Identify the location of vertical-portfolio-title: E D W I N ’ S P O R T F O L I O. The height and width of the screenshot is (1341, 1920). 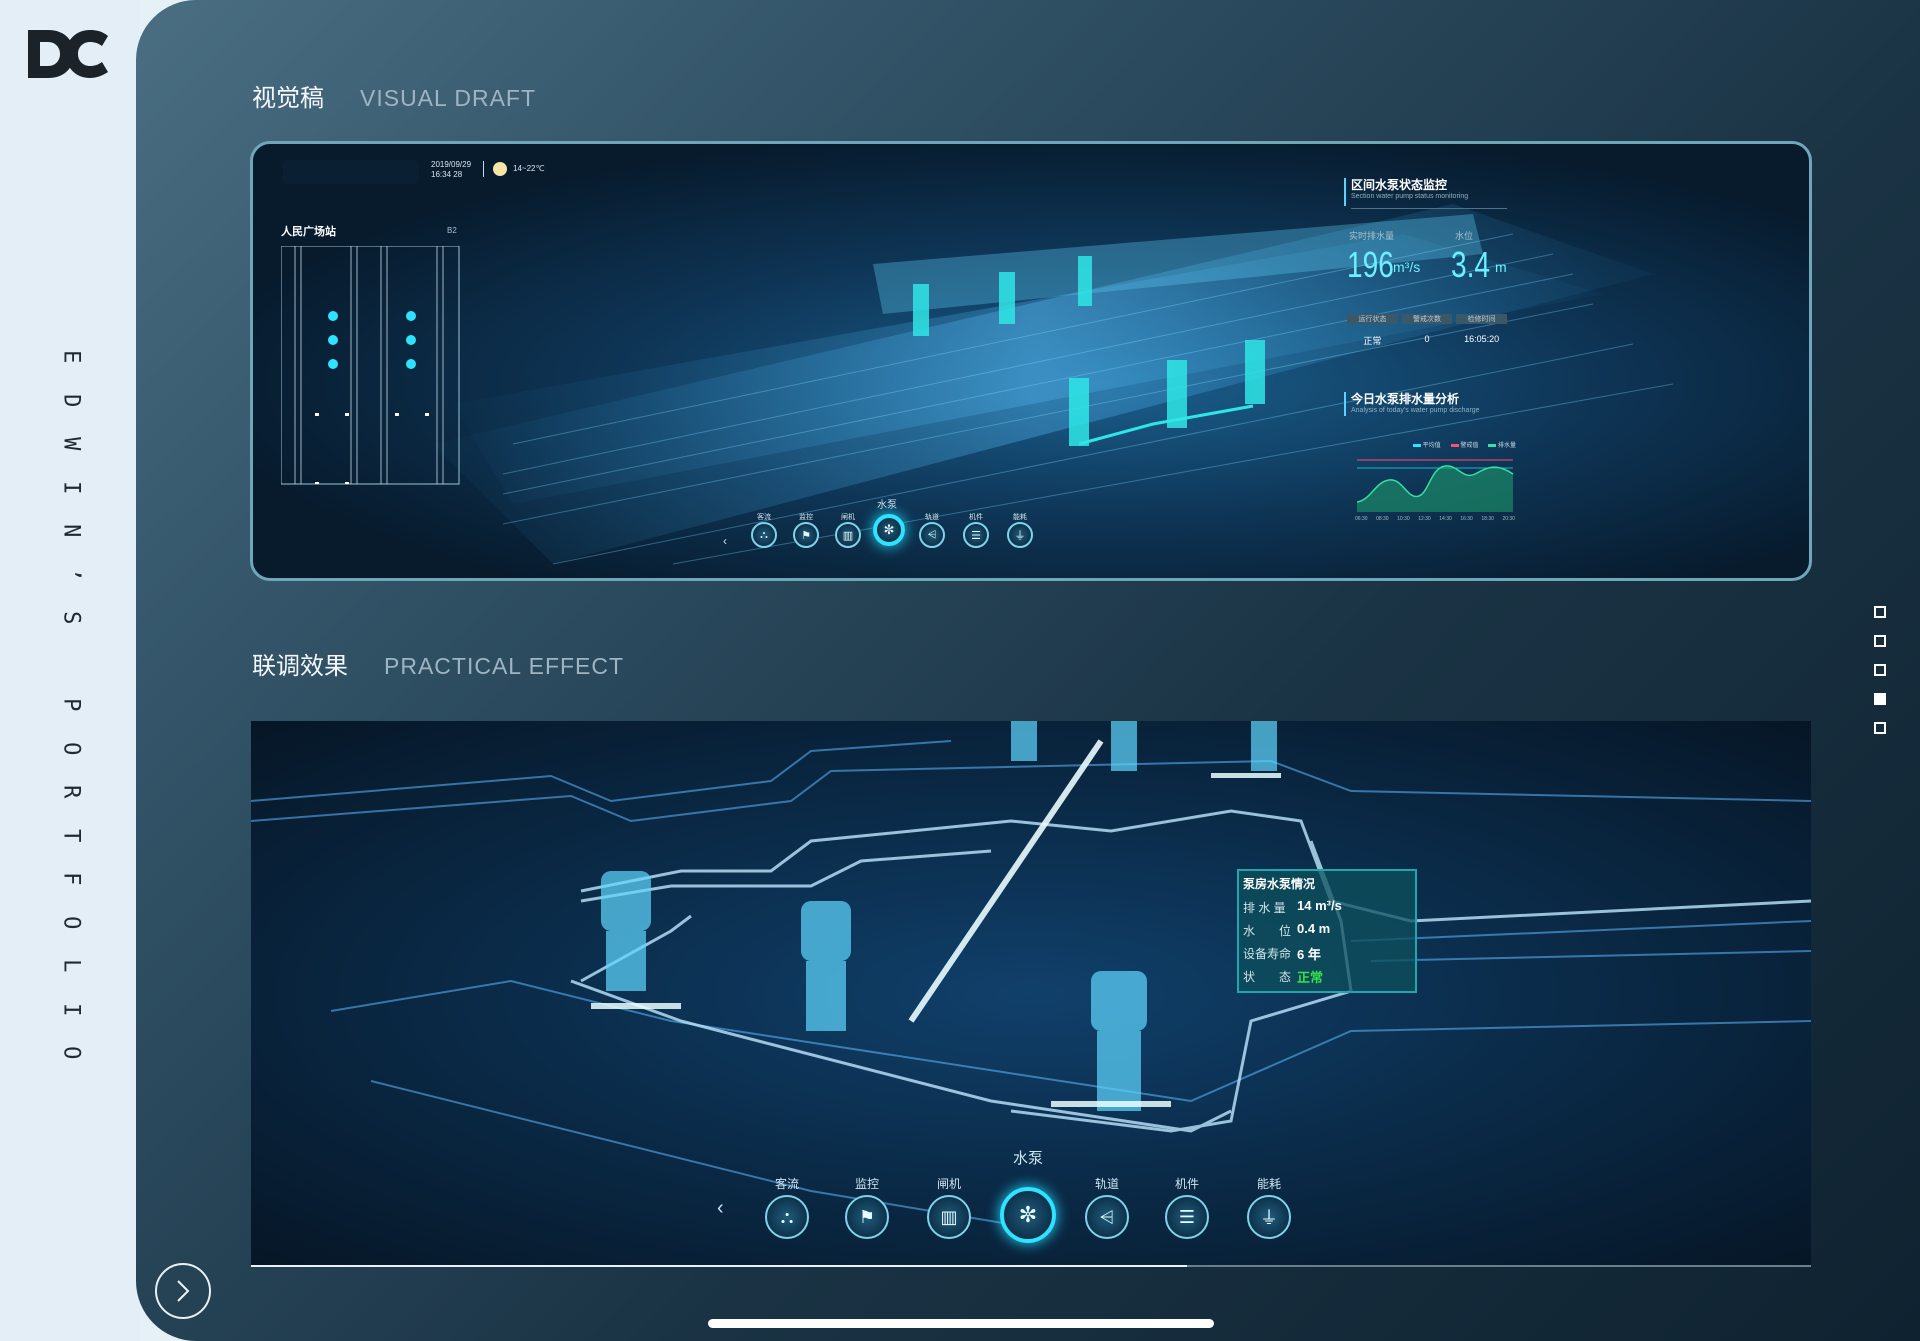
(71, 705).